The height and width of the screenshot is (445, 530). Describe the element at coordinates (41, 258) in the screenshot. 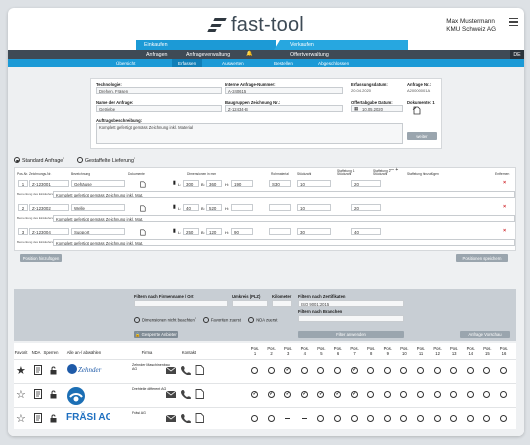

I see `add-position-button: Position hinzufügen` at that location.